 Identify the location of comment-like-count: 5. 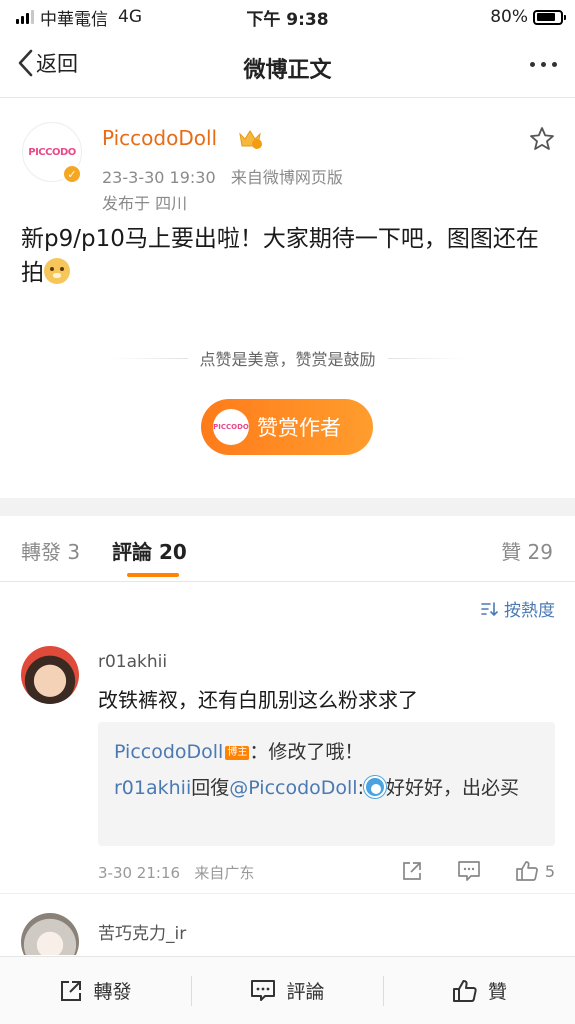
(549, 871).